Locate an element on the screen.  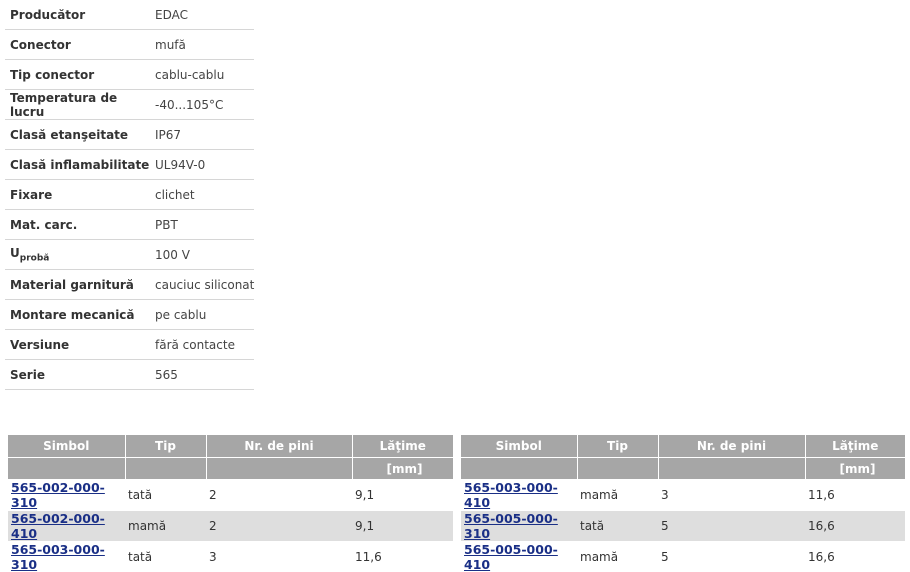
spec-row-connector: Conectormufă is located at coordinates (129, 45).